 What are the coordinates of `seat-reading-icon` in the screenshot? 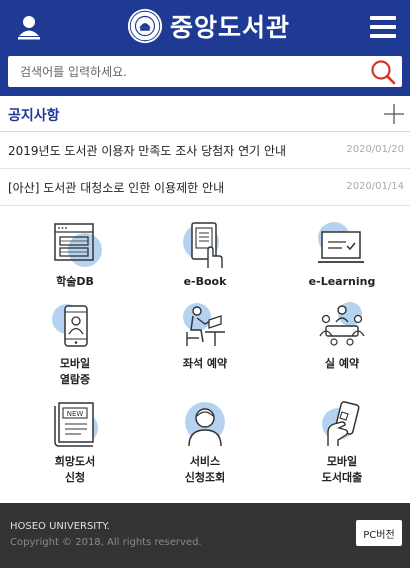 It's located at (204, 324).